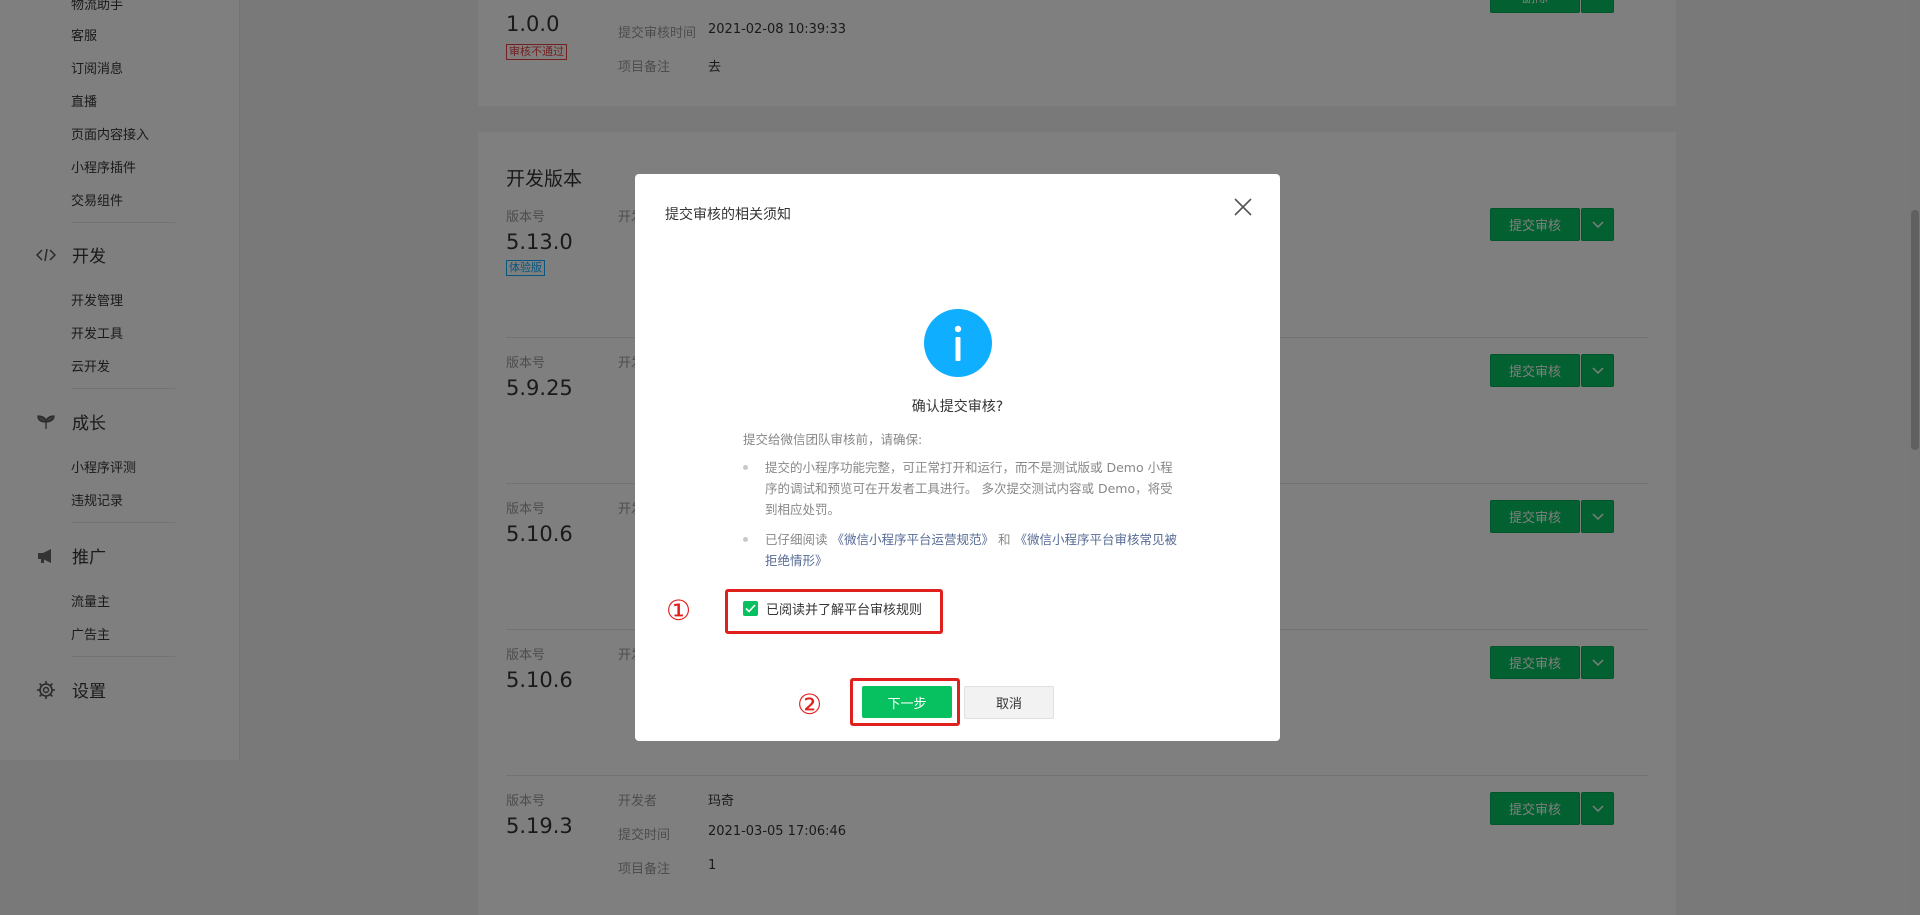  I want to click on notice-text: 已仔细阅读 《微信小程序平台运营规范》 和 《微信小程序平台审核常见被拒绝情形》, so click(975, 550).